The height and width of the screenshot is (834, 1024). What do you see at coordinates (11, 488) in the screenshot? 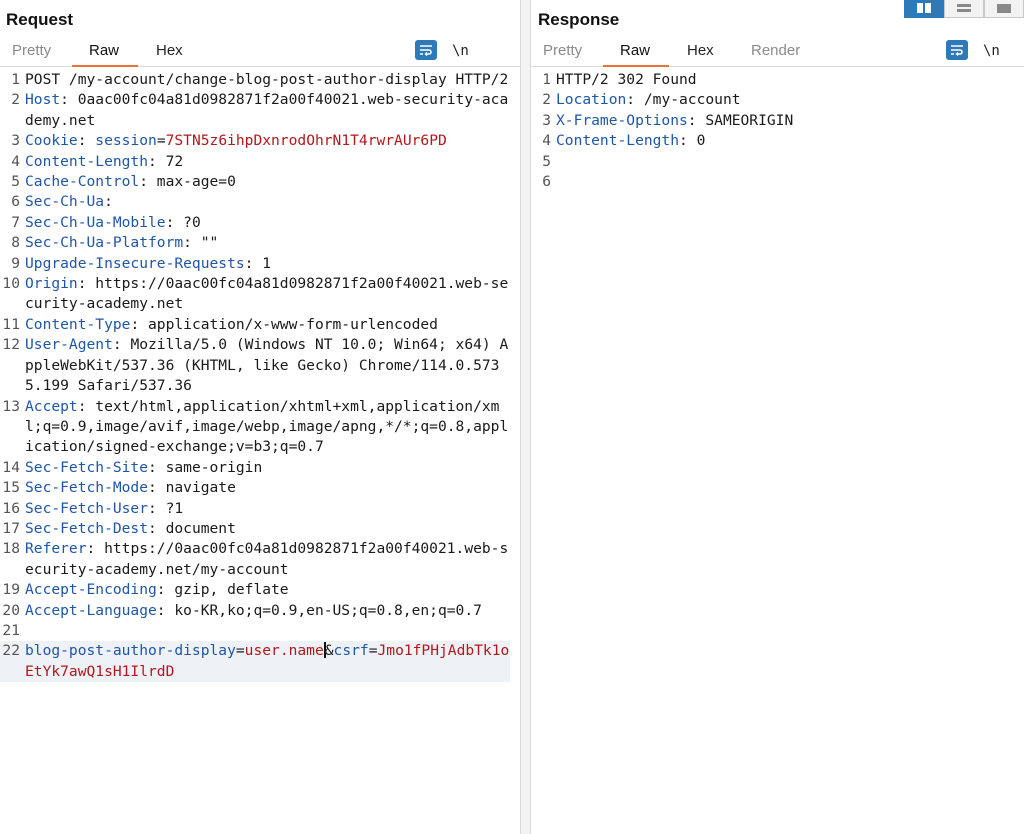
I see `line-number: 15` at bounding box center [11, 488].